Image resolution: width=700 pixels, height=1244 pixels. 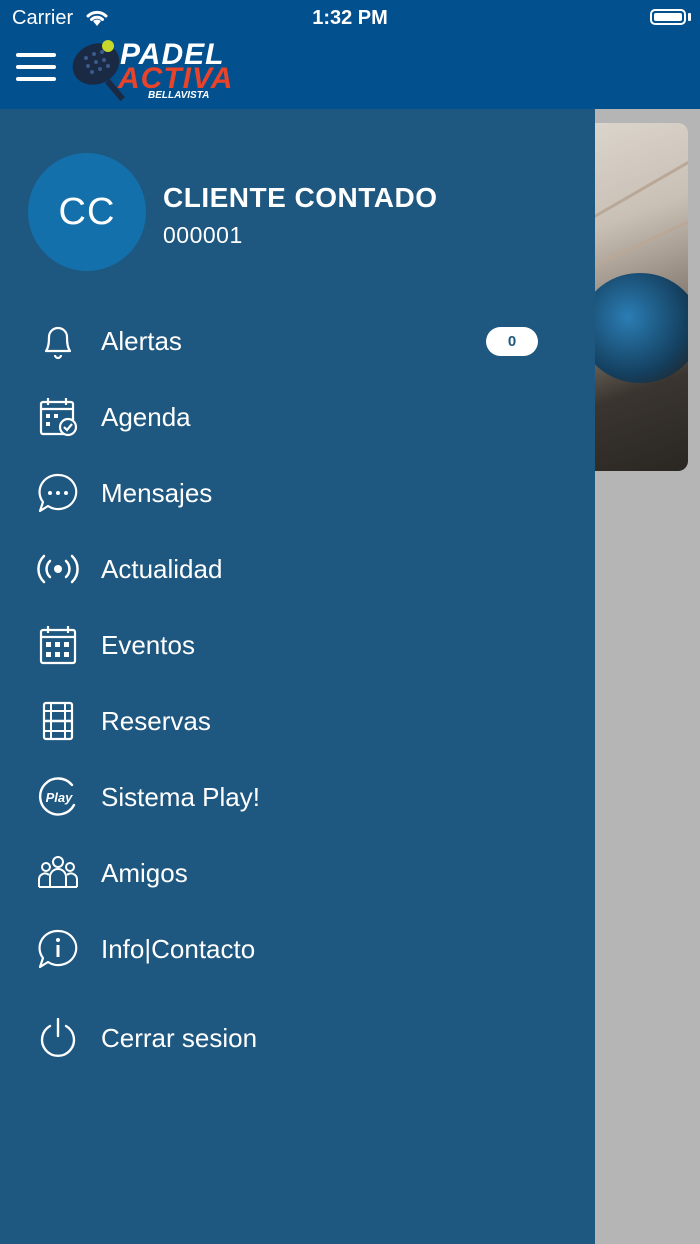 I want to click on broadcast-icon, so click(x=58, y=569).